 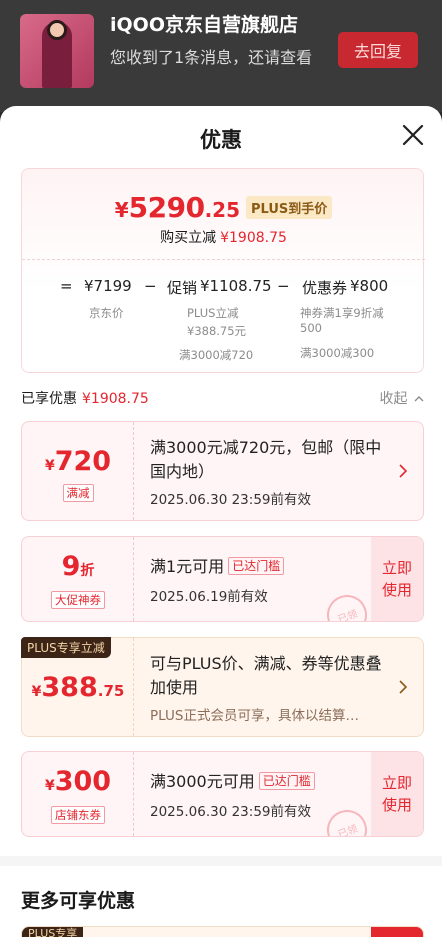 I want to click on amount-value: 388, so click(x=69, y=687).